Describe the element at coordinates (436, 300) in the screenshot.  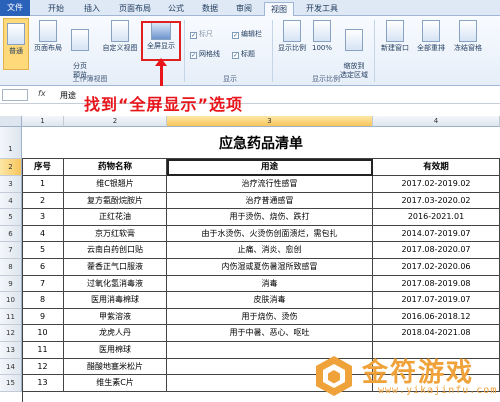
I see `table-cell: 2017.07-2019.07` at that location.